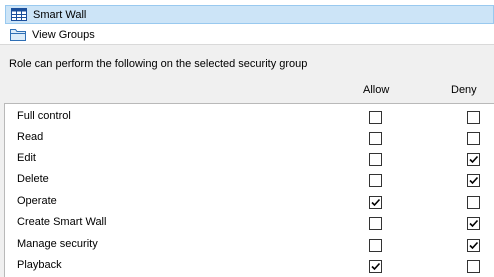  Describe the element at coordinates (62, 222) in the screenshot. I see `permission-label: Create Smart Wall` at that location.